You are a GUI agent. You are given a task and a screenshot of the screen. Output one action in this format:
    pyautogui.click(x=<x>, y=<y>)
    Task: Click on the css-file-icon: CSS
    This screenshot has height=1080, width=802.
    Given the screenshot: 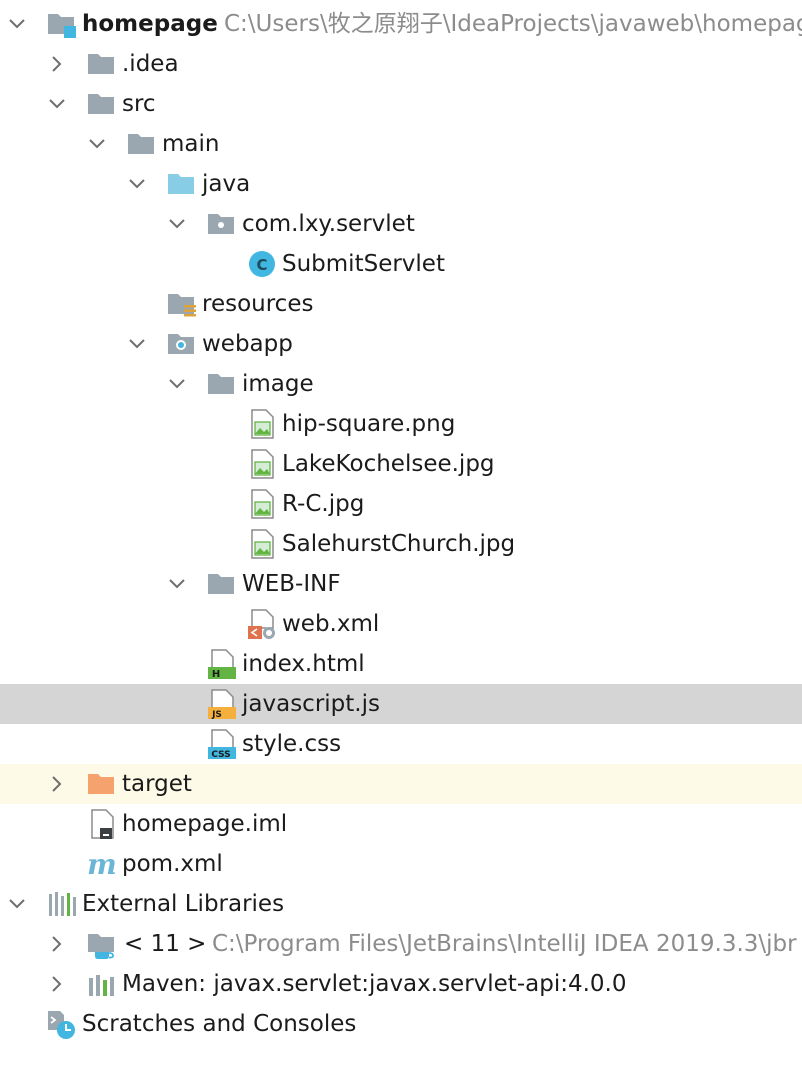 What is the action you would take?
    pyautogui.click(x=222, y=744)
    